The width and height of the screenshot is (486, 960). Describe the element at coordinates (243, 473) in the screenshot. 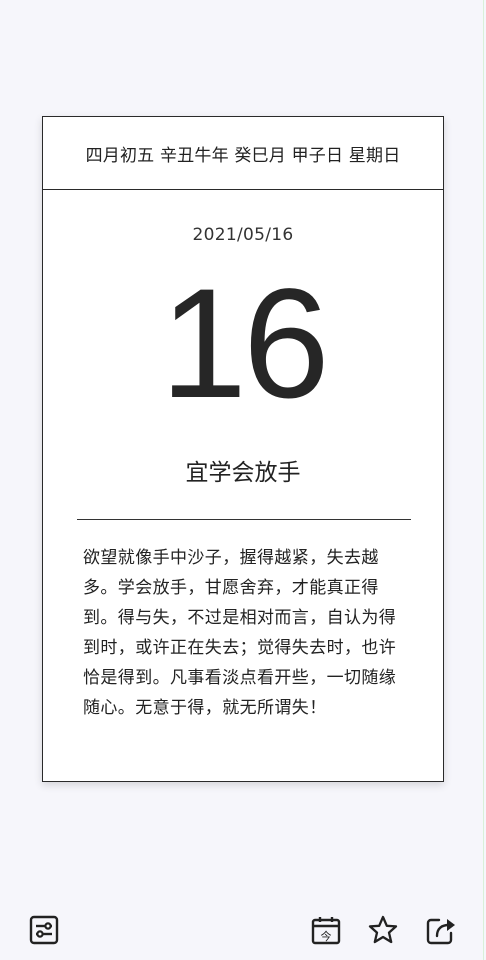

I see `daily-advice: 宜学会放手` at that location.